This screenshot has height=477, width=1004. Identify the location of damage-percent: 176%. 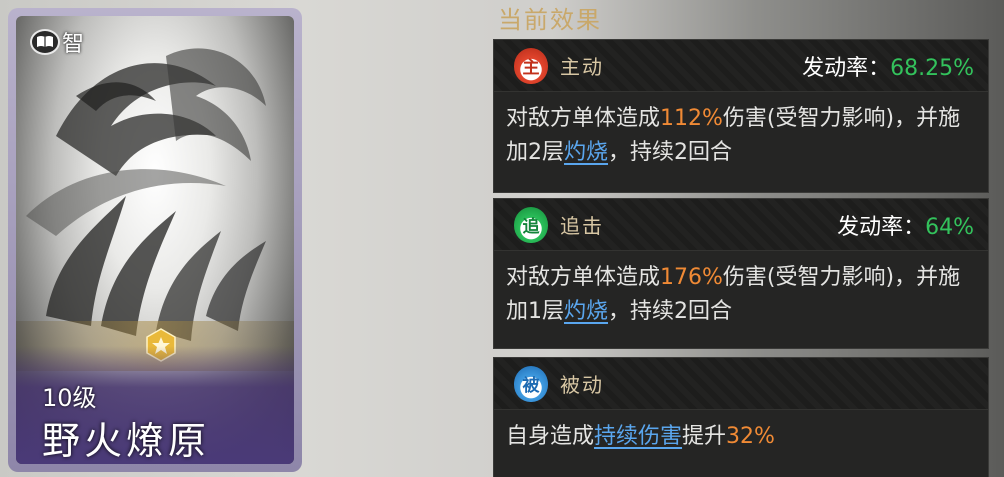
(691, 277).